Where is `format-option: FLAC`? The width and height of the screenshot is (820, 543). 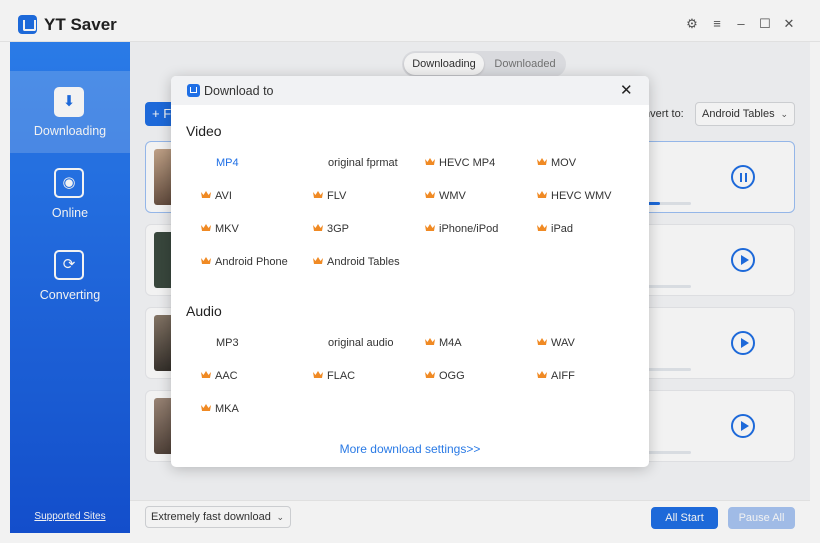
format-option: FLAC is located at coordinates (334, 376).